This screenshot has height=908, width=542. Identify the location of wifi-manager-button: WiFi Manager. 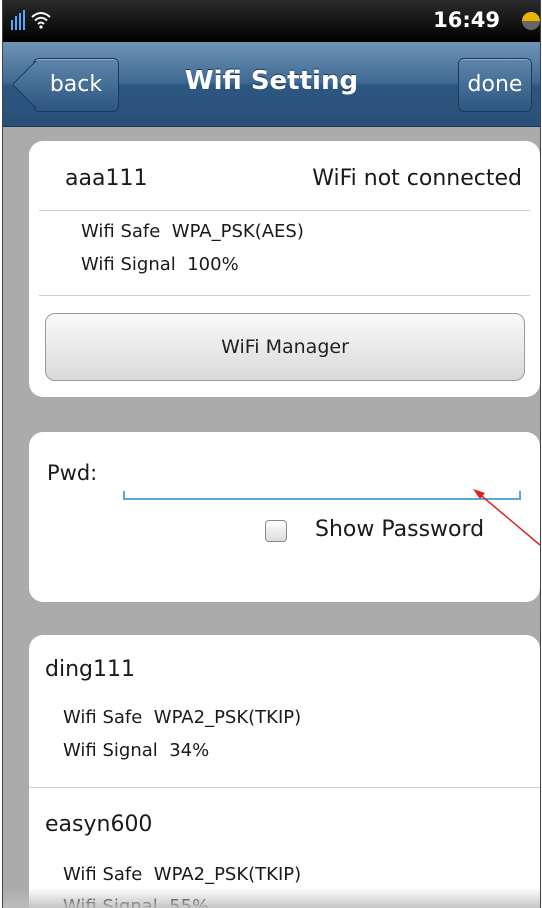
(285, 347).